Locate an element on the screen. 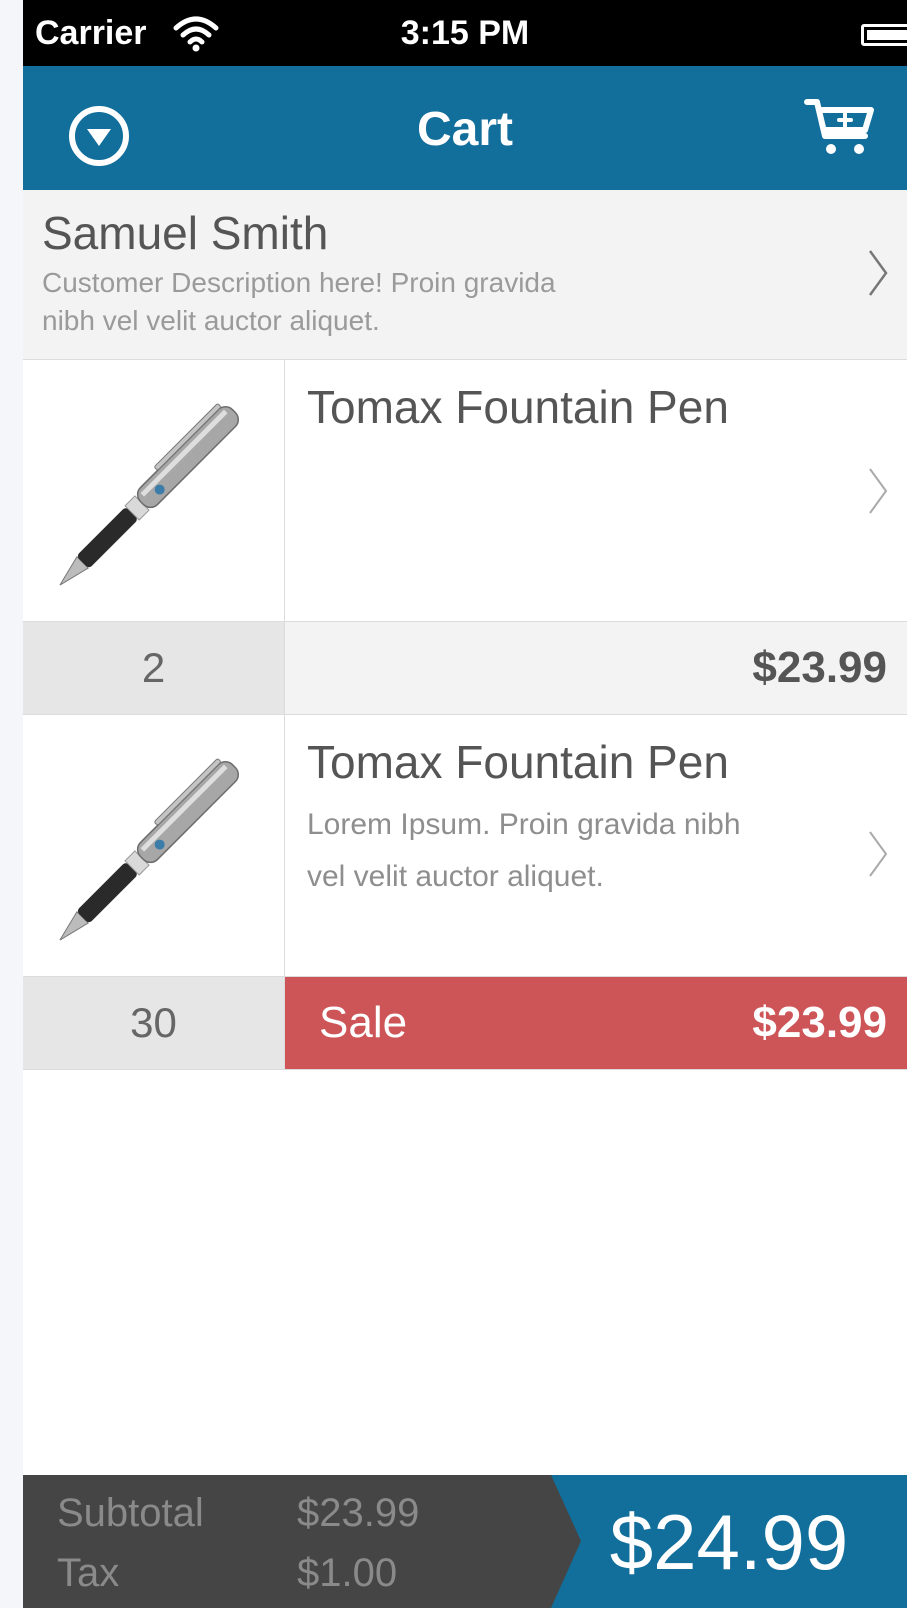  tax-label: Tax is located at coordinates (88, 1573).